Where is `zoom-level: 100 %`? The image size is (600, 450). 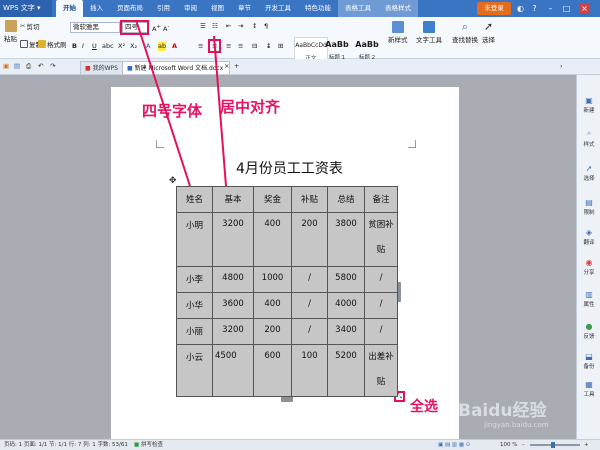 zoom-level: 100 % is located at coordinates (508, 445).